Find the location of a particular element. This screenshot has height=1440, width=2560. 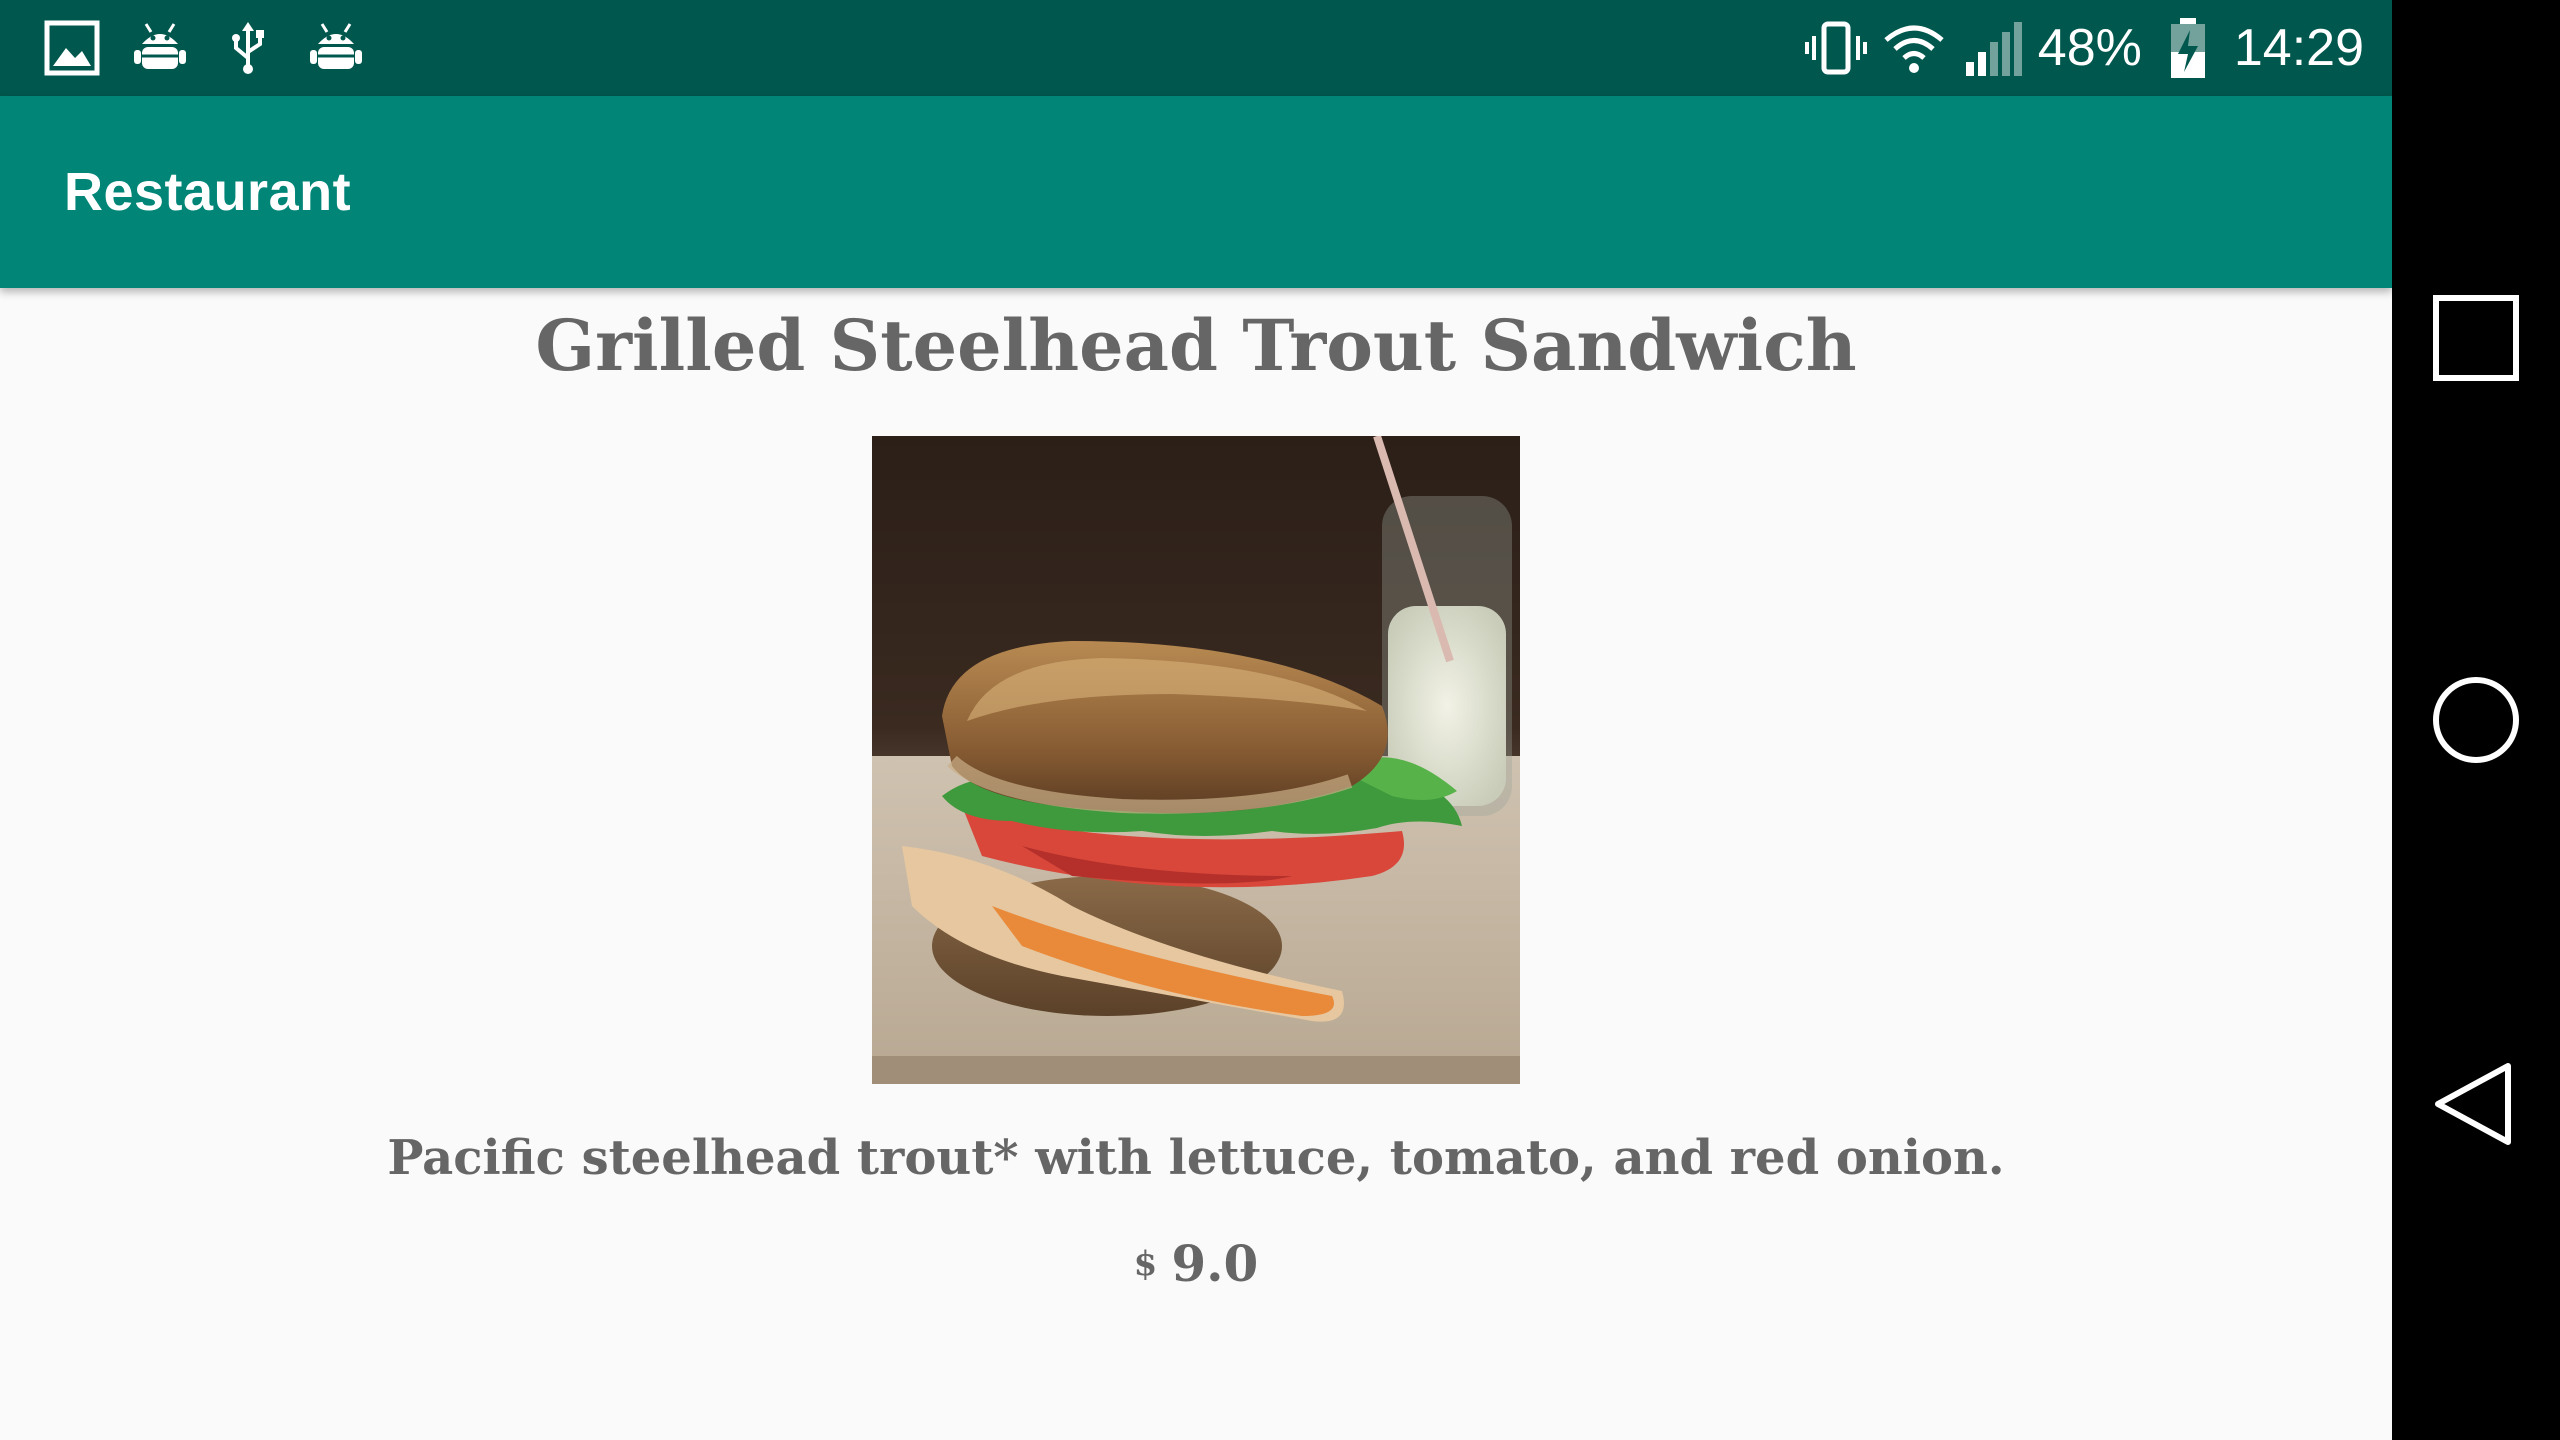

toolbar-title: Restaurant is located at coordinates (208, 192).